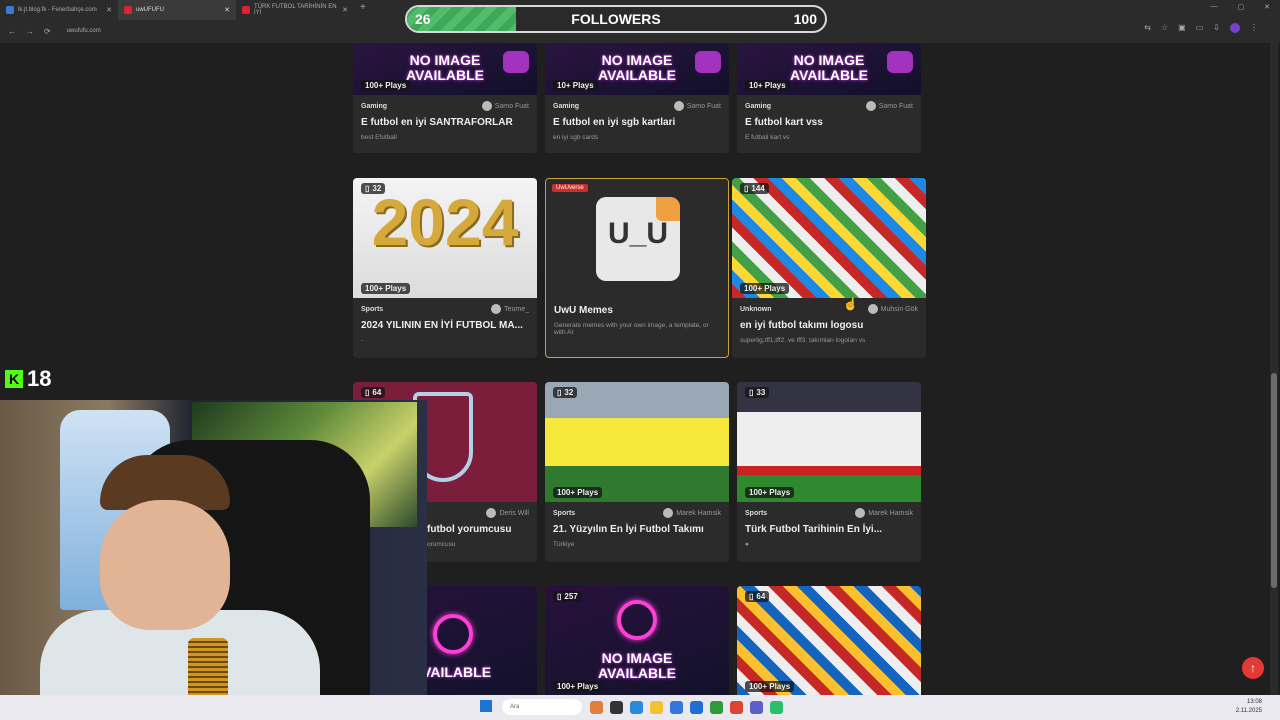  Describe the element at coordinates (637, 526) in the screenshot. I see `card-title: 21. Yüzyılın En İyi Futbol Takımı` at that location.